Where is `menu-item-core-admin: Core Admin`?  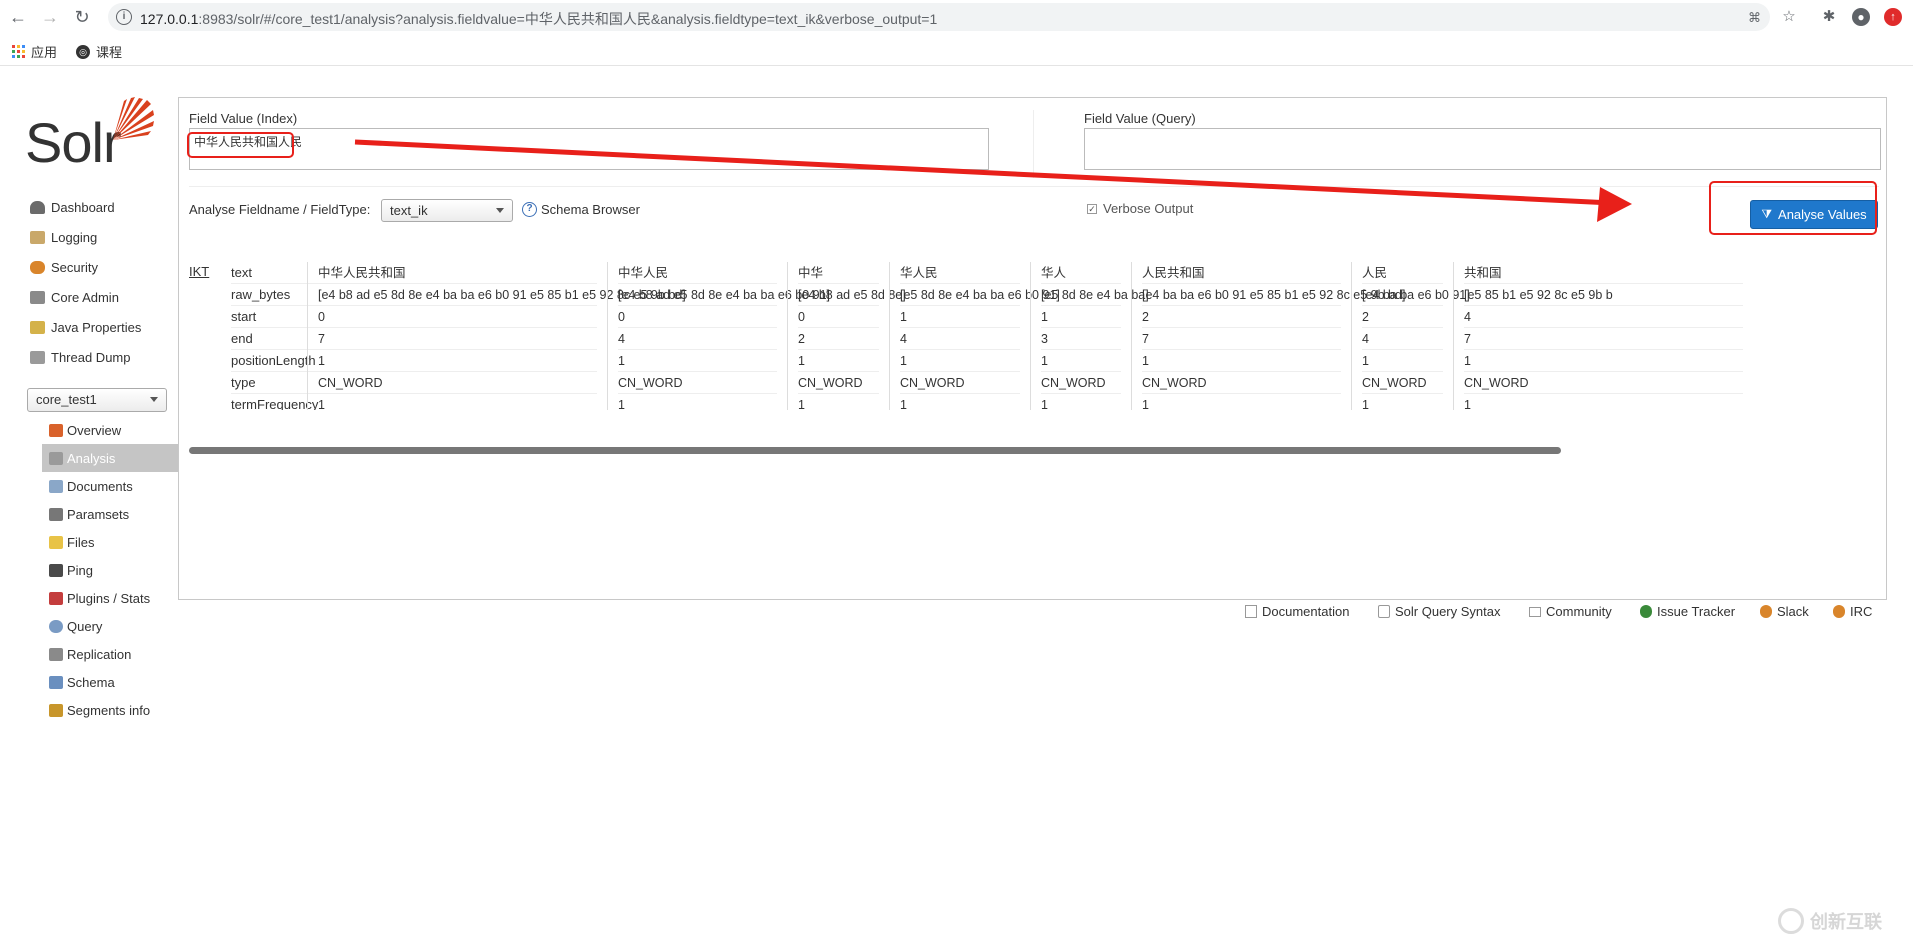
menu-item-core-admin: Core Admin is located at coordinates (105, 297).